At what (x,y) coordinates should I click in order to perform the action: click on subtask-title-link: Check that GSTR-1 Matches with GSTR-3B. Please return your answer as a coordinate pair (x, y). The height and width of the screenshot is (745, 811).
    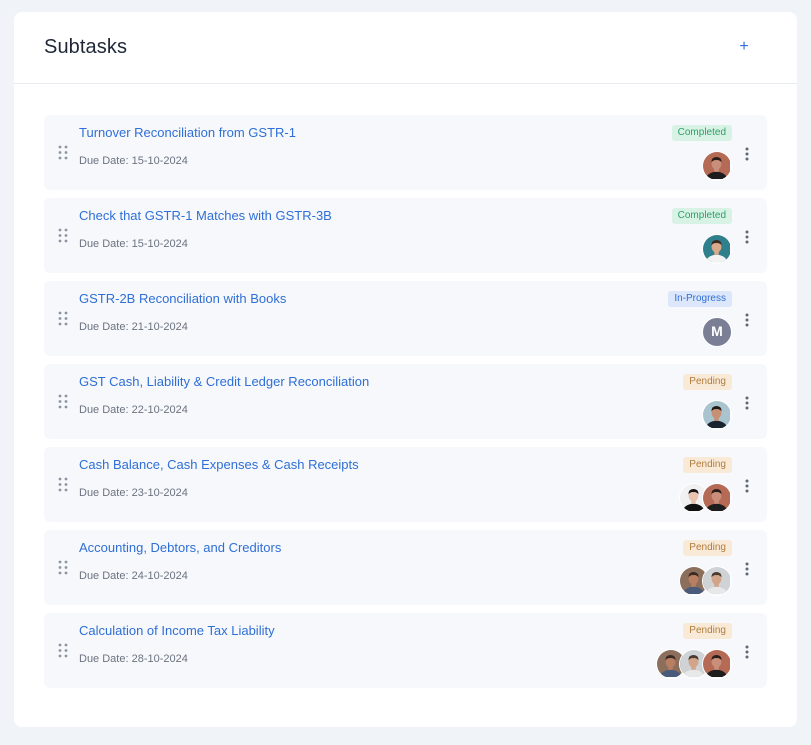
    Looking at the image, I should click on (205, 215).